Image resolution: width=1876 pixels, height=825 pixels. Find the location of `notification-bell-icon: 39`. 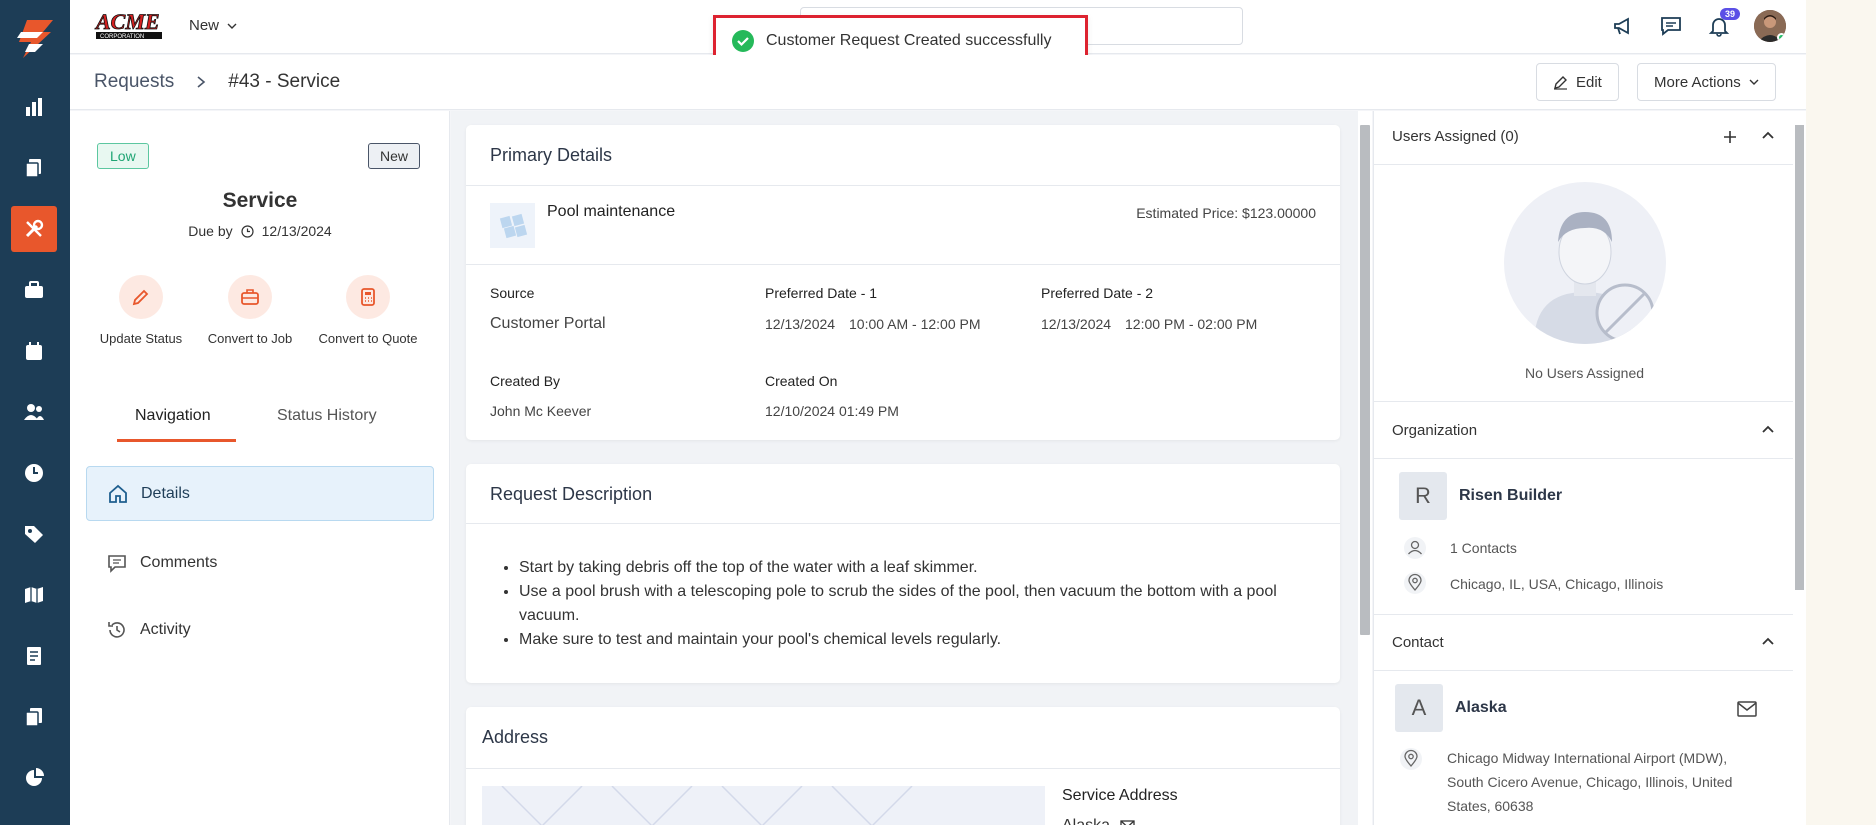

notification-bell-icon: 39 is located at coordinates (1723, 23).